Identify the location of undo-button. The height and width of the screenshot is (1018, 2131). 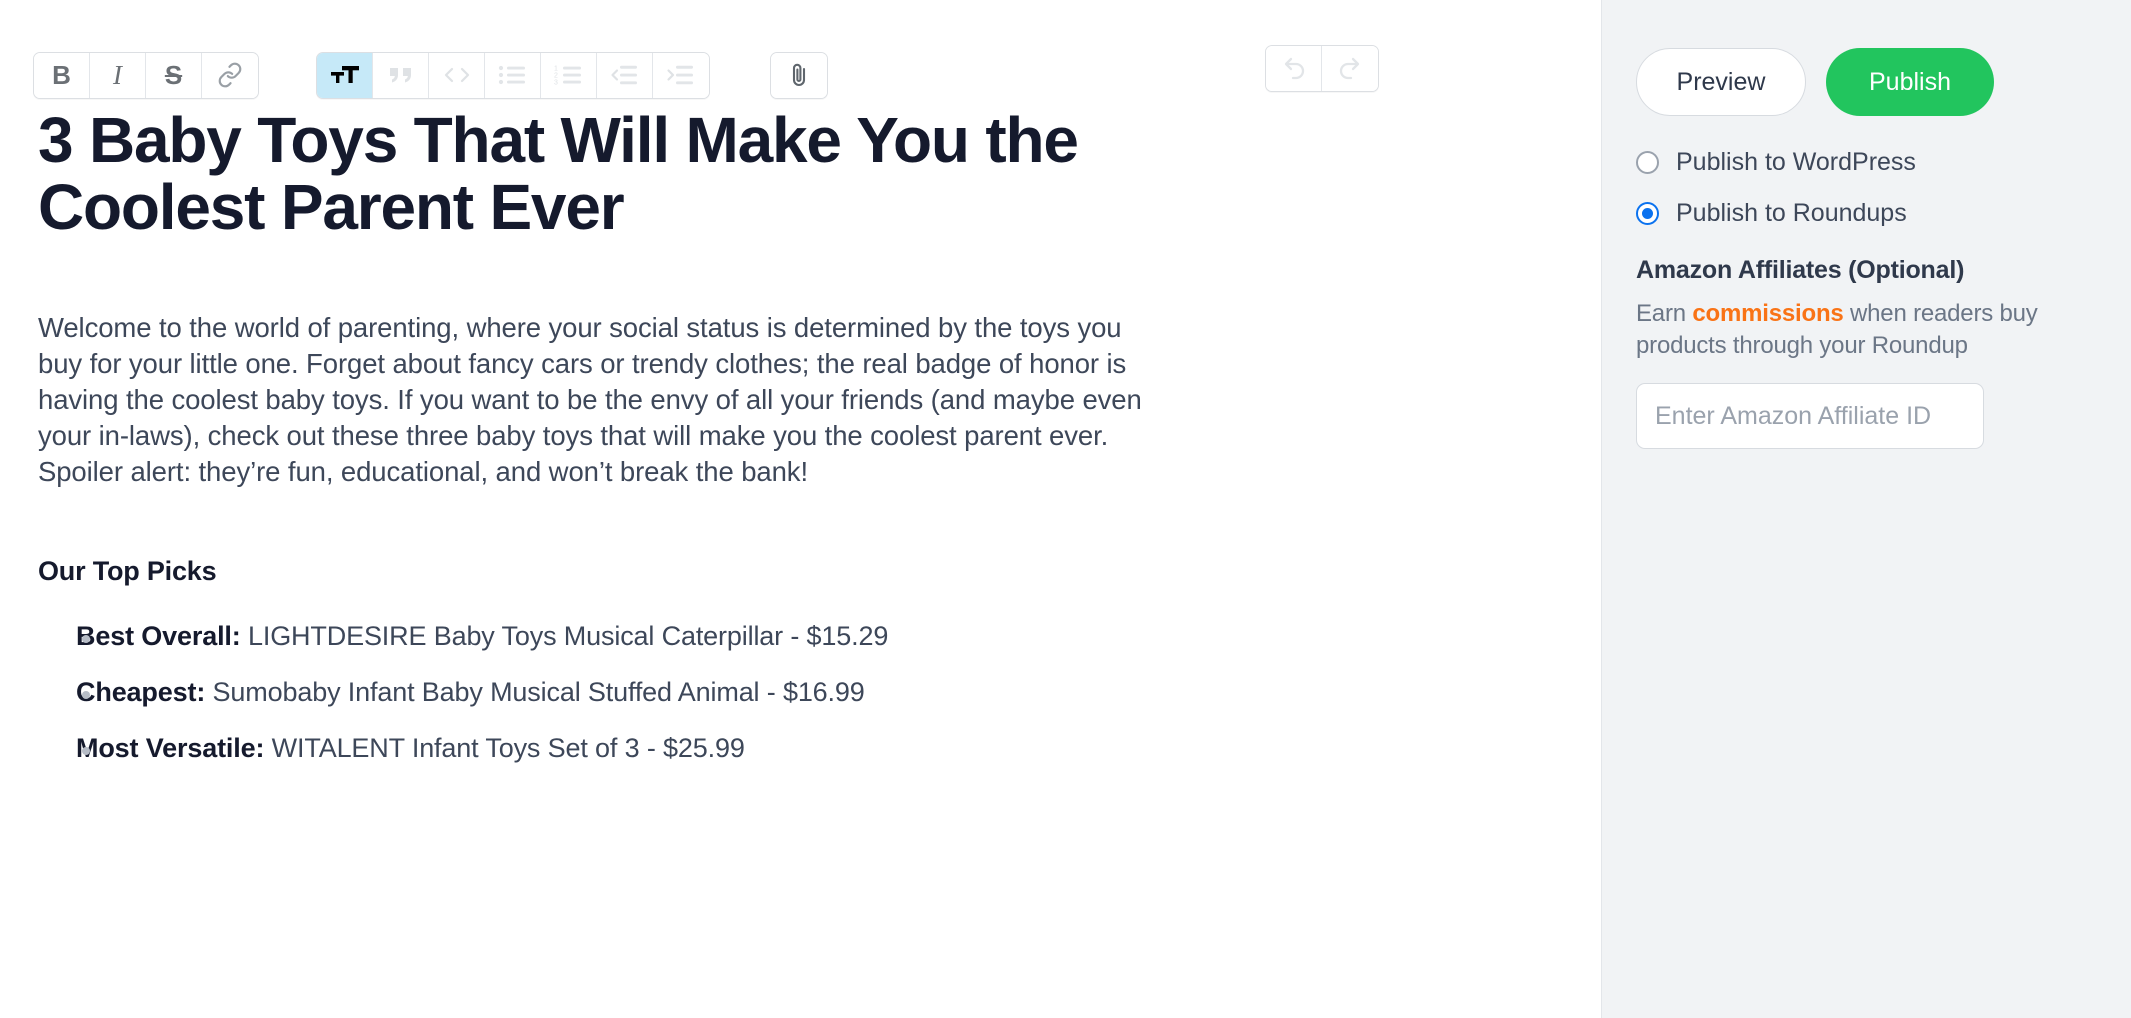
(1294, 68).